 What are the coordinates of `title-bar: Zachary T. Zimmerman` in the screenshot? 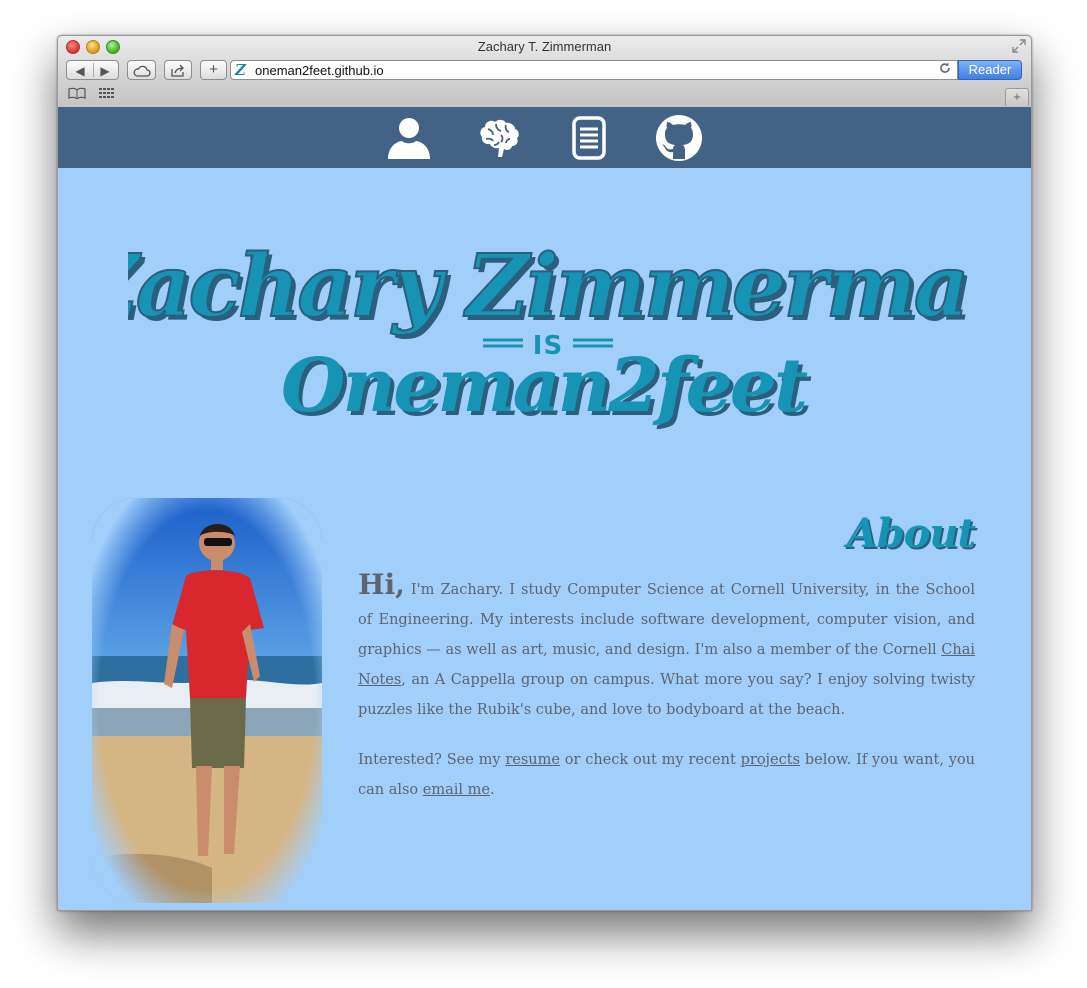 It's located at (544, 47).